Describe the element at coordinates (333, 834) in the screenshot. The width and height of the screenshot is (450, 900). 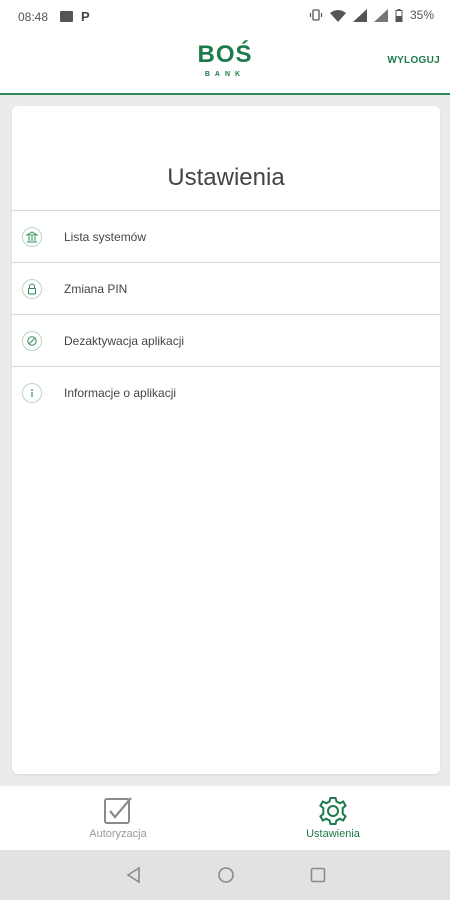
I see `nav-tab-label: Ustawienia` at that location.